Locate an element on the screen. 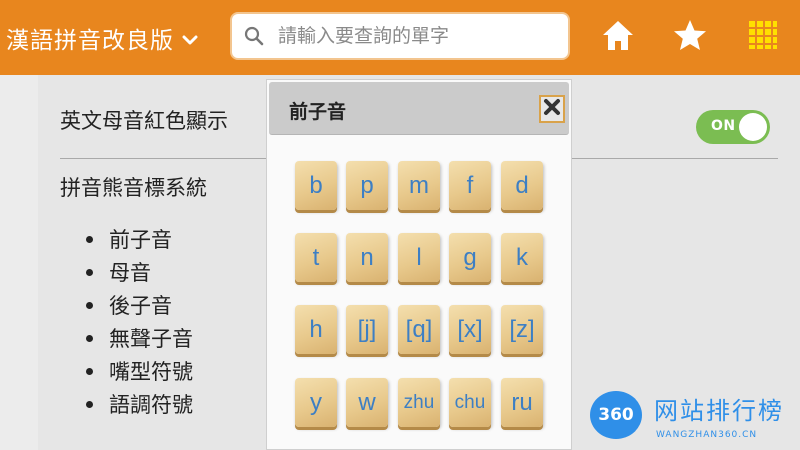  favorites-button is located at coordinates (690, 37).